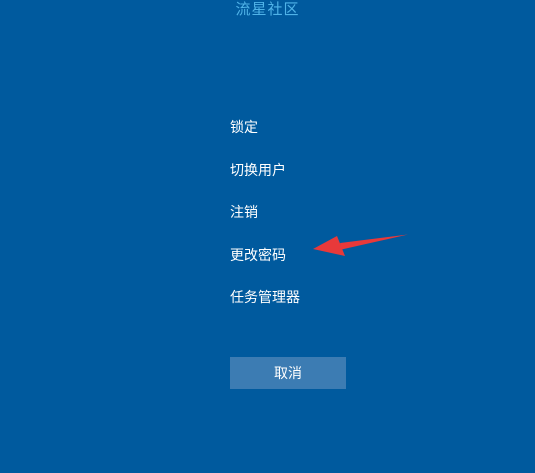 This screenshot has height=473, width=535. I want to click on menu-item-switch-user: 切换用户, so click(265, 181).